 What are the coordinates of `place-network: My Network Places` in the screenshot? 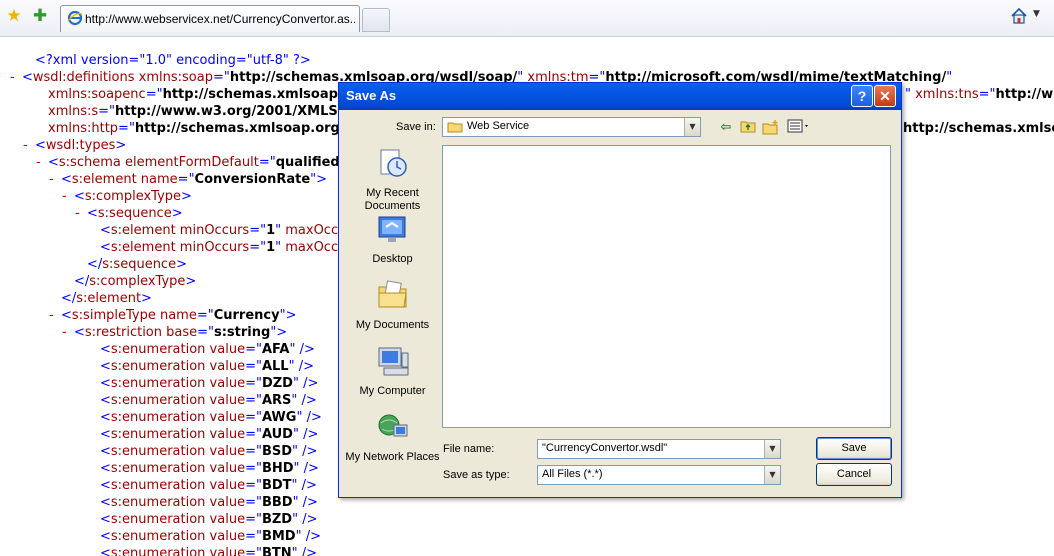 It's located at (392, 437).